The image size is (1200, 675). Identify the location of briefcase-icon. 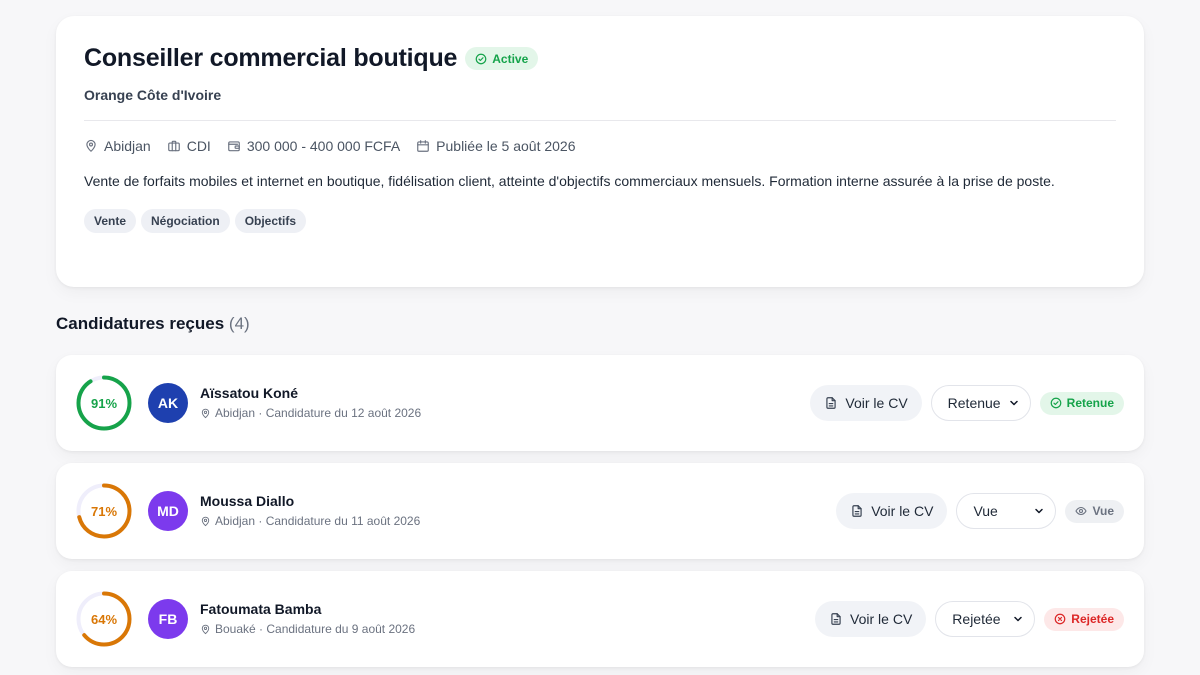
(173, 146).